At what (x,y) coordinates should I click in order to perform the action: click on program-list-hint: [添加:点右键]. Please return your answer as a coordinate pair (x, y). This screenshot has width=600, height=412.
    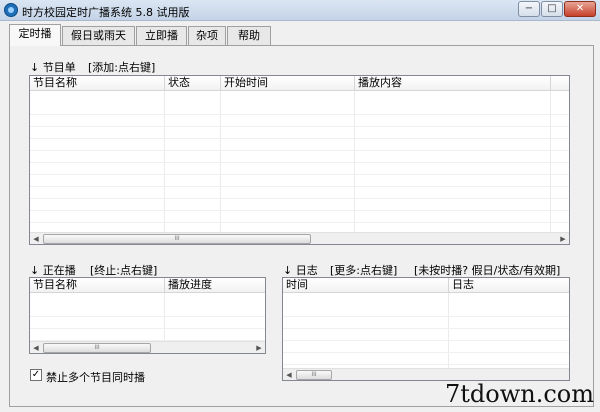
    Looking at the image, I should click on (122, 67).